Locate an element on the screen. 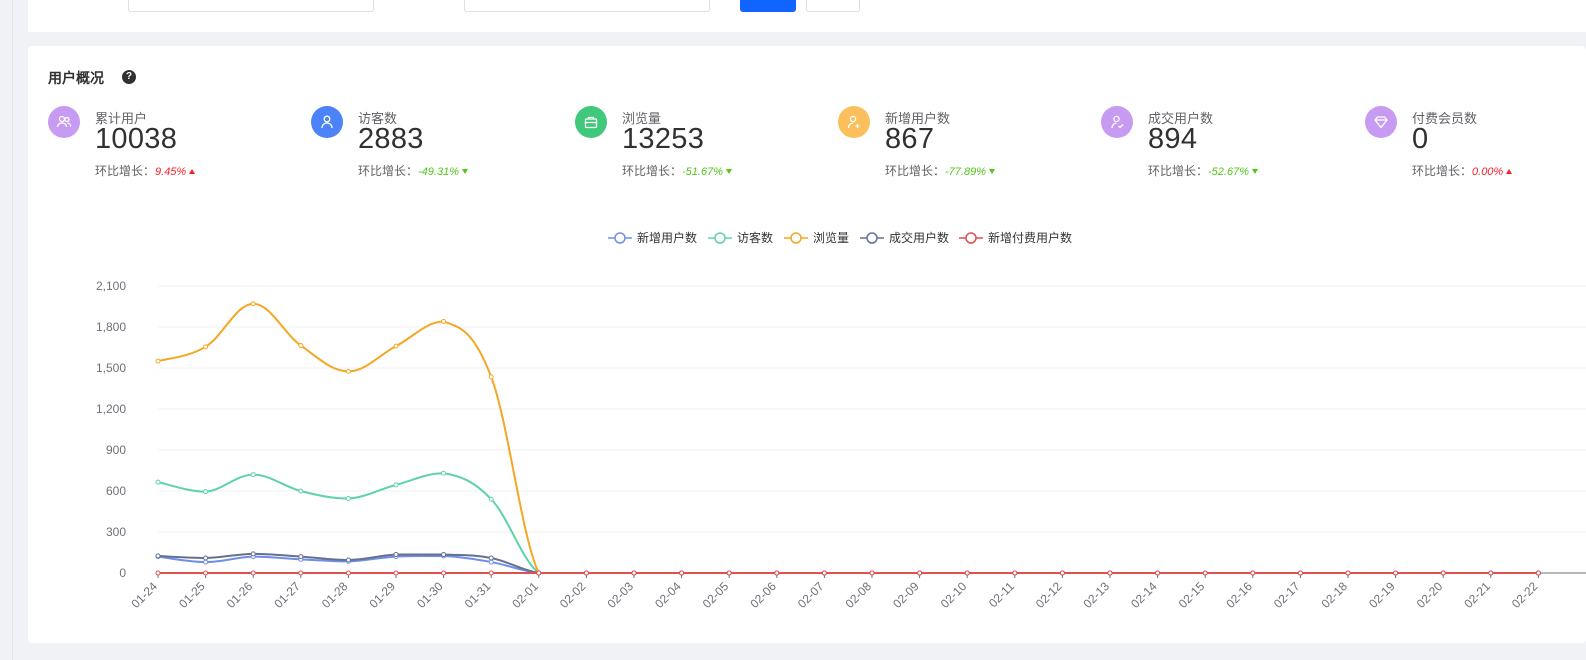  y-tick-label: 2,100 is located at coordinates (111, 286).